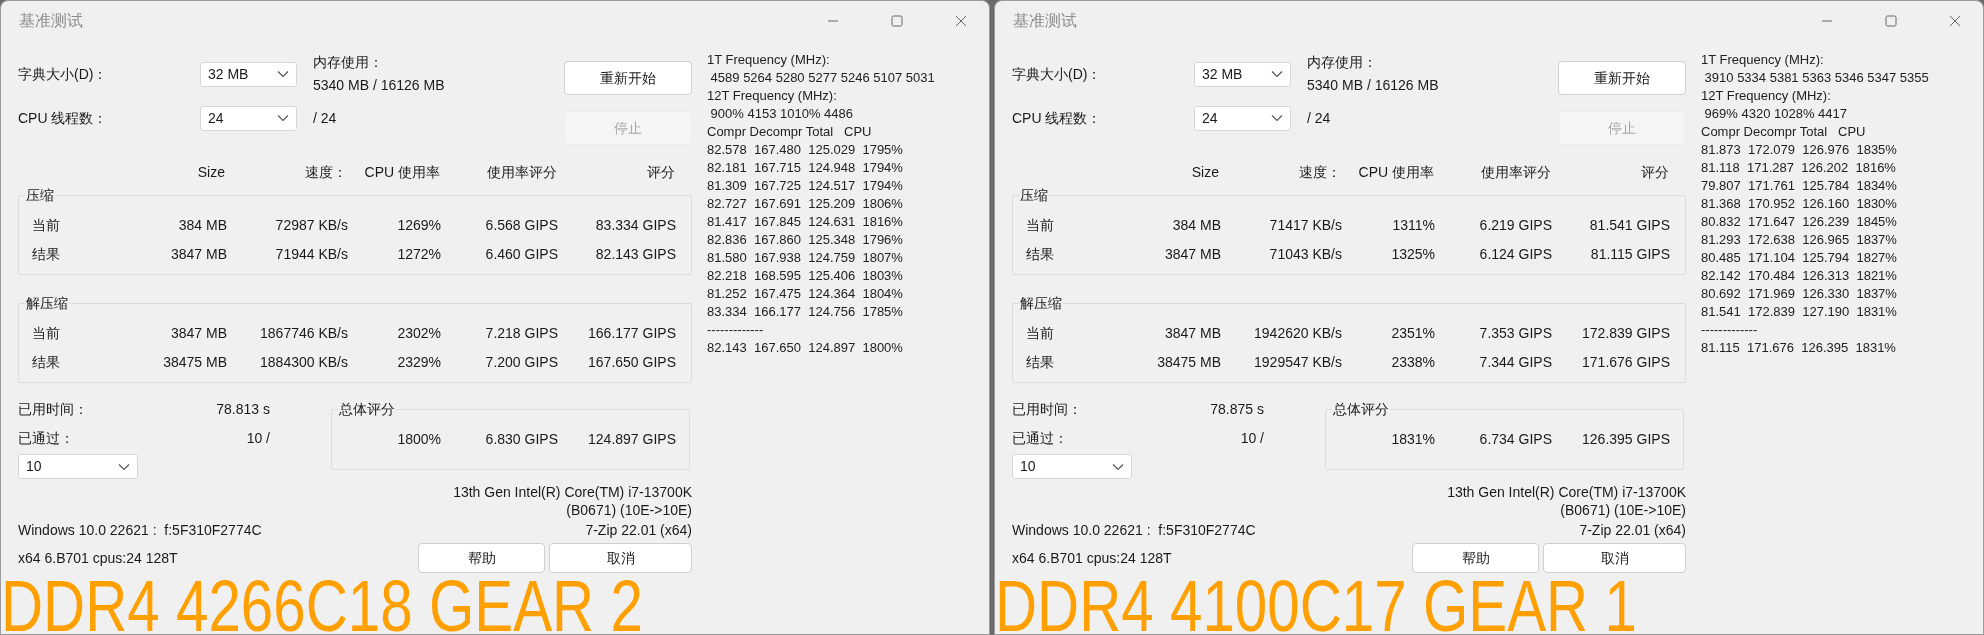  What do you see at coordinates (805, 276) in the screenshot?
I see `log-line: 82.218 168.595 125.406 1803%` at bounding box center [805, 276].